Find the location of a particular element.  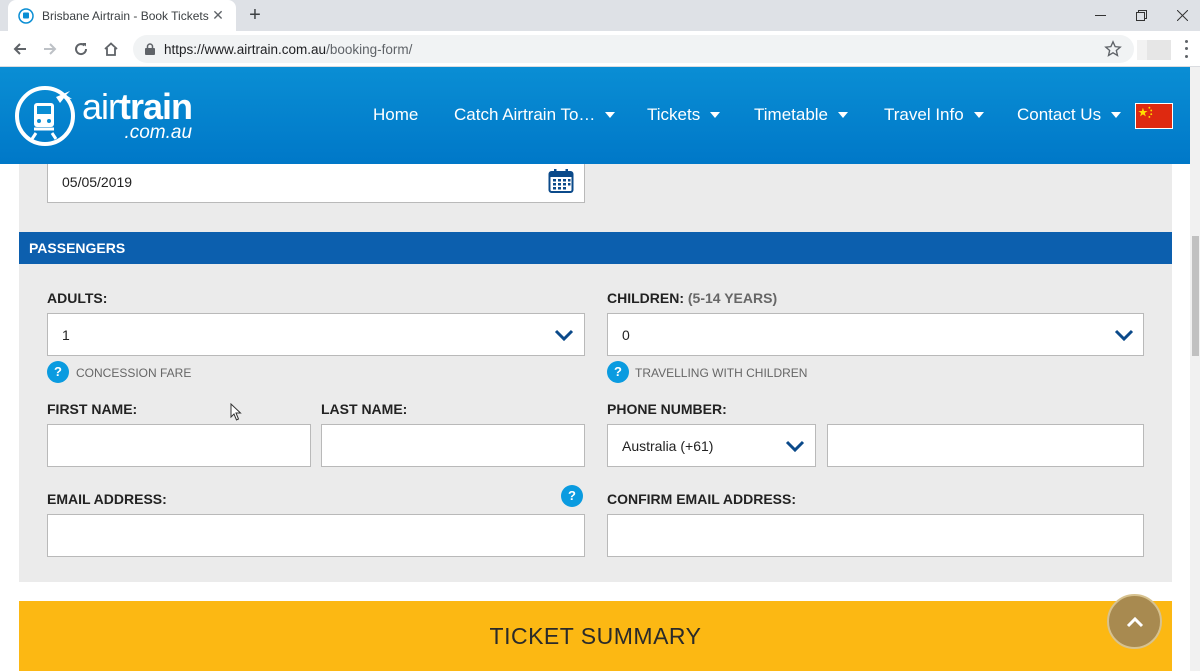

browser-menu-icon is located at coordinates (1186, 49).